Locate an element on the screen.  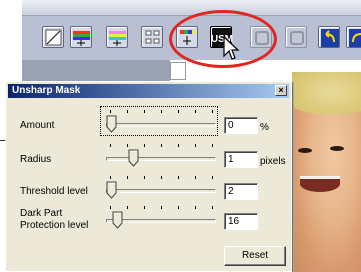
toolbar-top-strip is located at coordinates (191, 8).